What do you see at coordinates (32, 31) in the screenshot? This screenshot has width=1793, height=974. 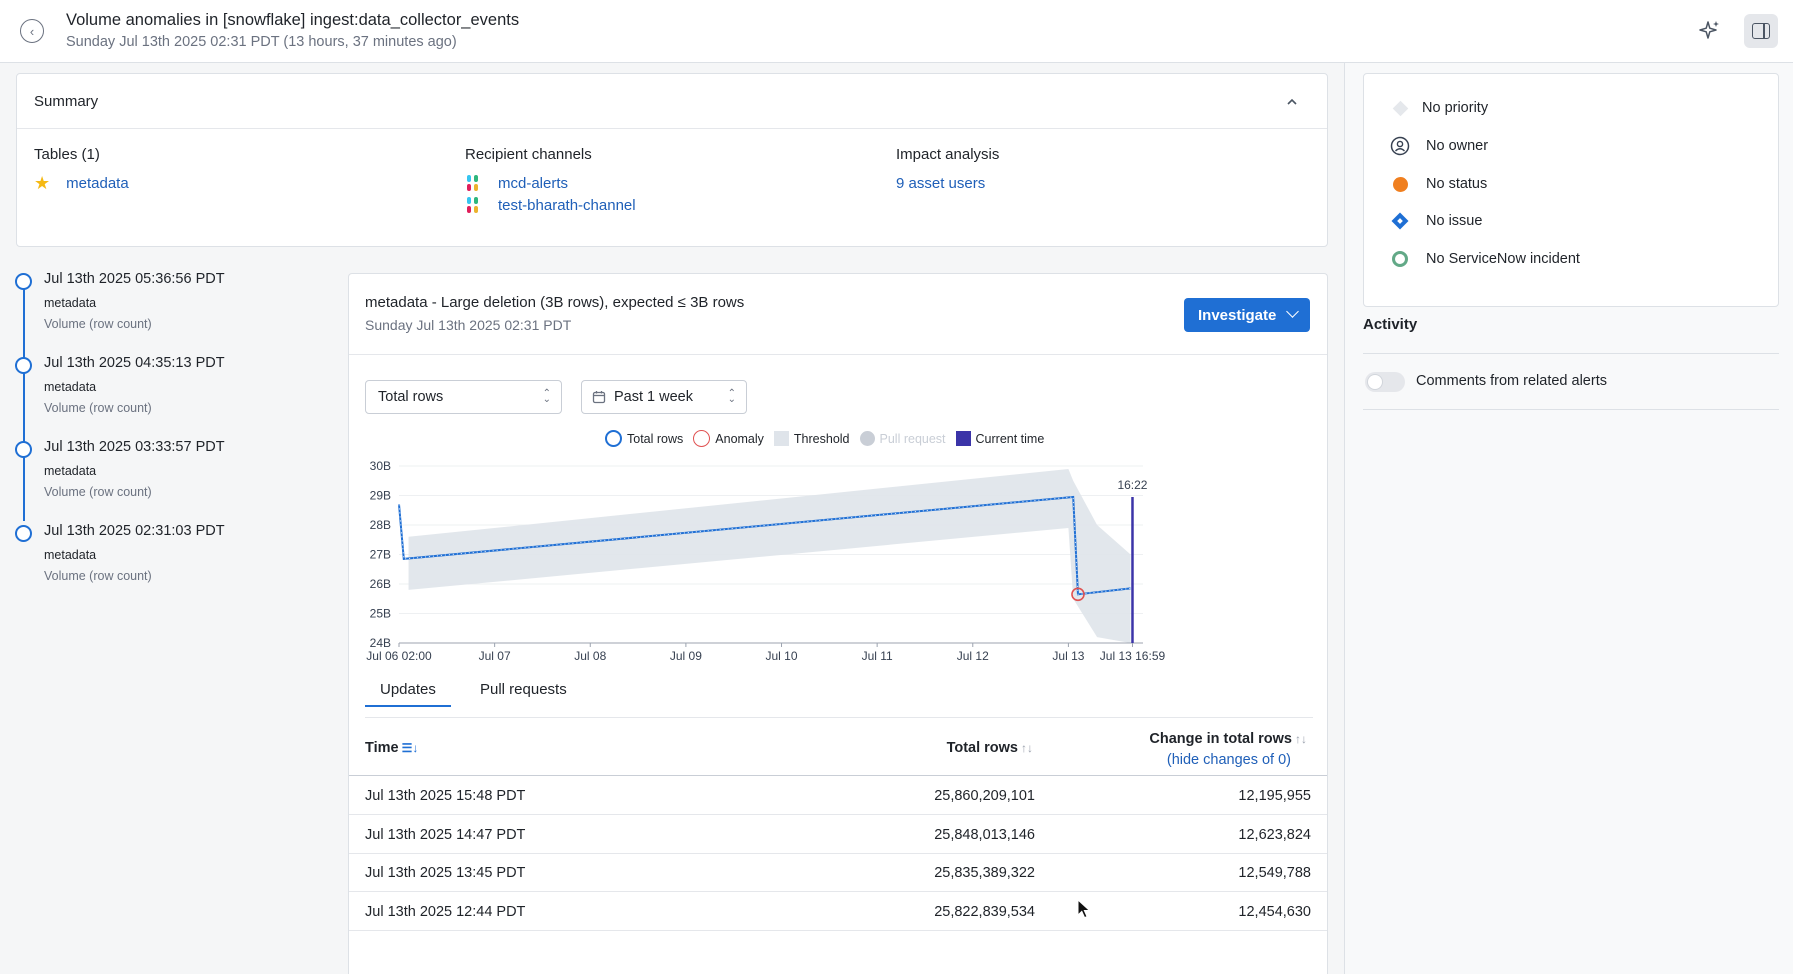 I see `back-icon: ‹` at bounding box center [32, 31].